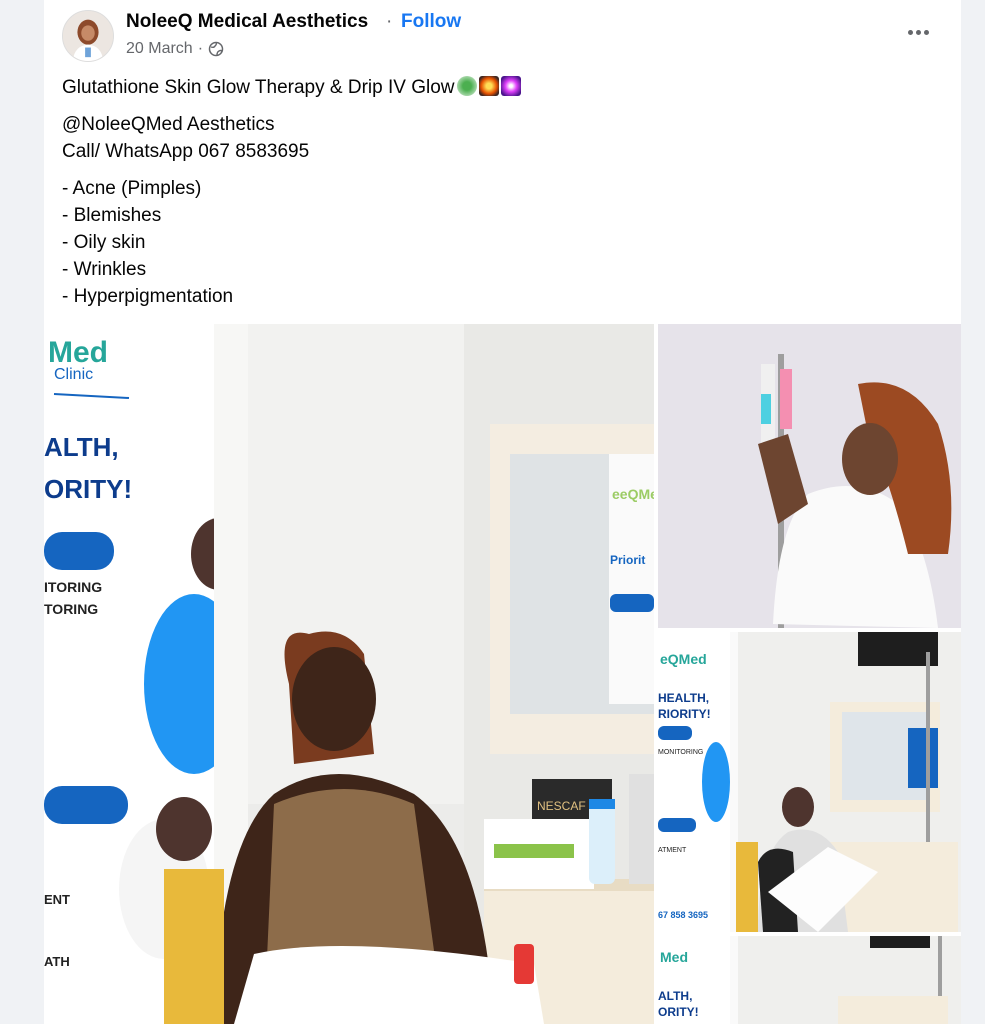 The width and height of the screenshot is (985, 1024). Describe the element at coordinates (683, 915) in the screenshot. I see `thumb-phone: 67 858 3695` at that location.